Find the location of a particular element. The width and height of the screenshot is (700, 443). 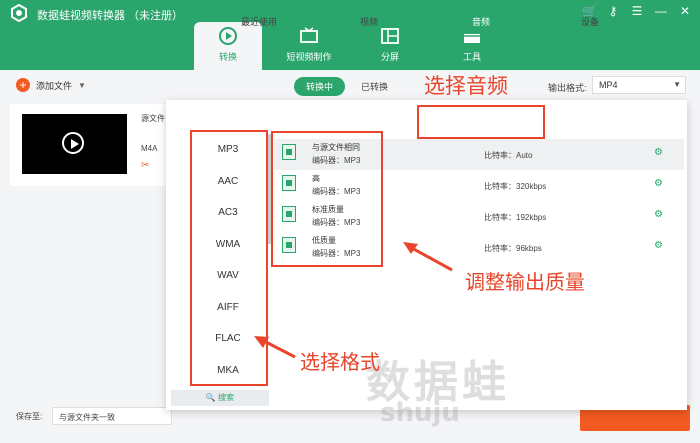

minimize-icon: — is located at coordinates (661, 11).